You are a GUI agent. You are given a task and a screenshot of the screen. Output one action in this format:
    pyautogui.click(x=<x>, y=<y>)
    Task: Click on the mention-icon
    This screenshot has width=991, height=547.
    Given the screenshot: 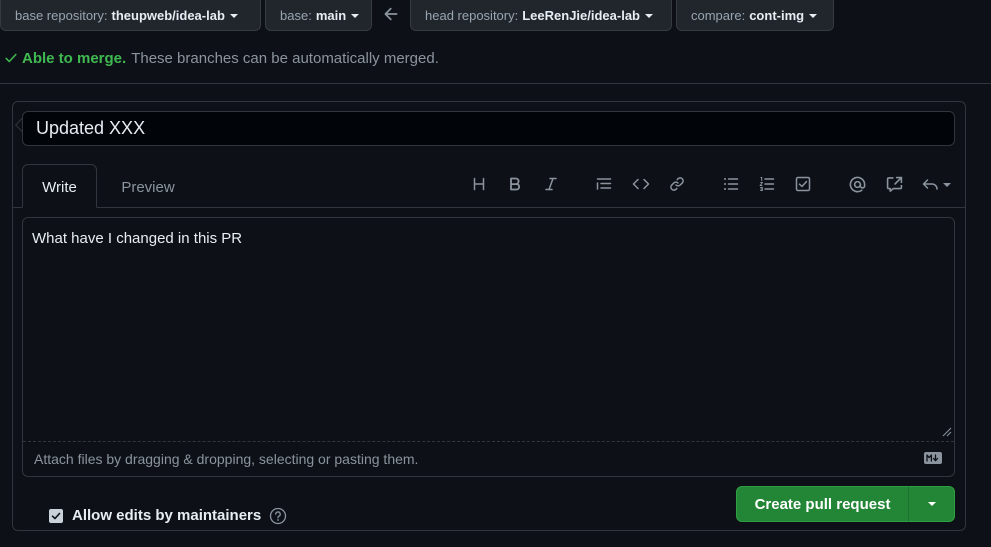 What is the action you would take?
    pyautogui.click(x=857, y=184)
    